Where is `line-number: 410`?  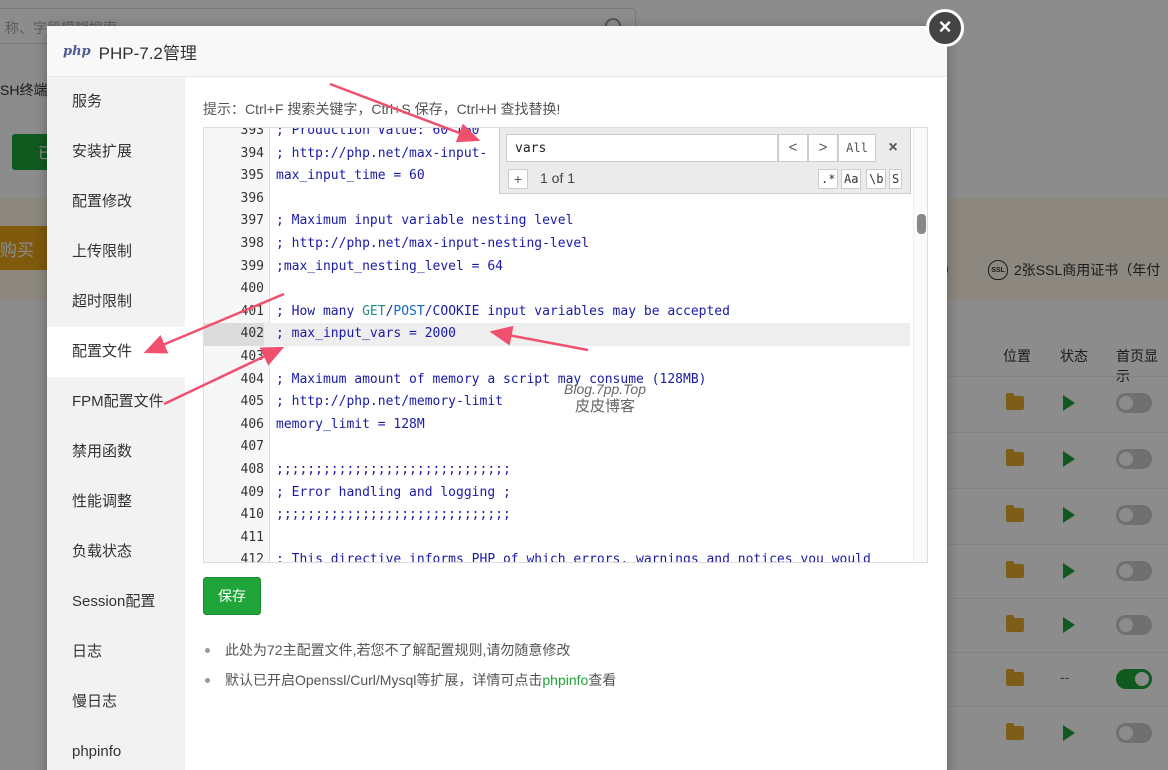 line-number: 410 is located at coordinates (252, 515).